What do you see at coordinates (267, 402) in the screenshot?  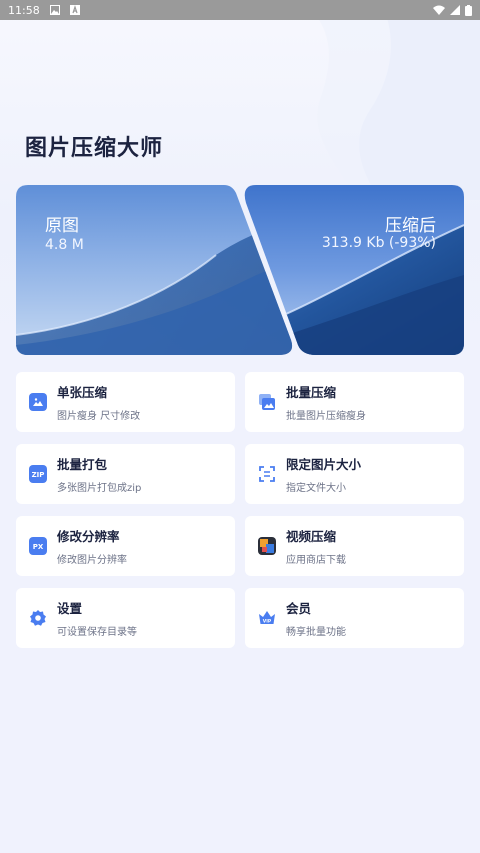 I see `multi-image-icon` at bounding box center [267, 402].